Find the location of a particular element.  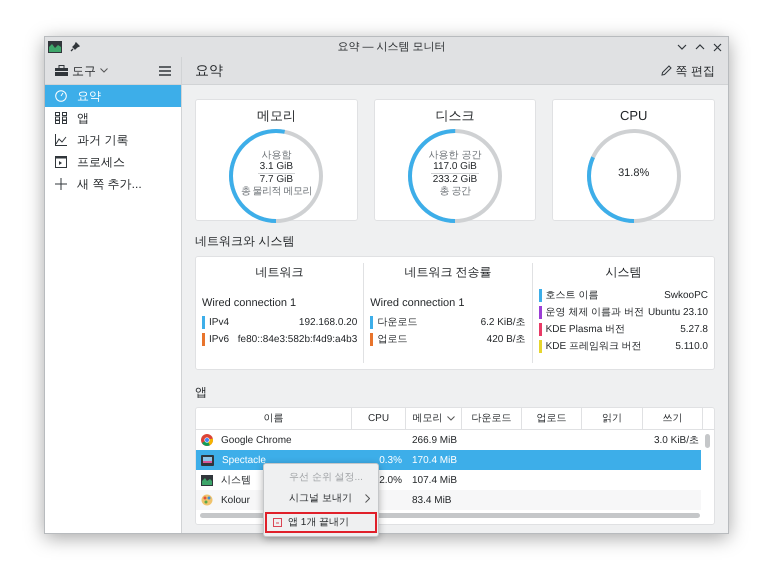

cell-text: 2.0% is located at coordinates (391, 481).